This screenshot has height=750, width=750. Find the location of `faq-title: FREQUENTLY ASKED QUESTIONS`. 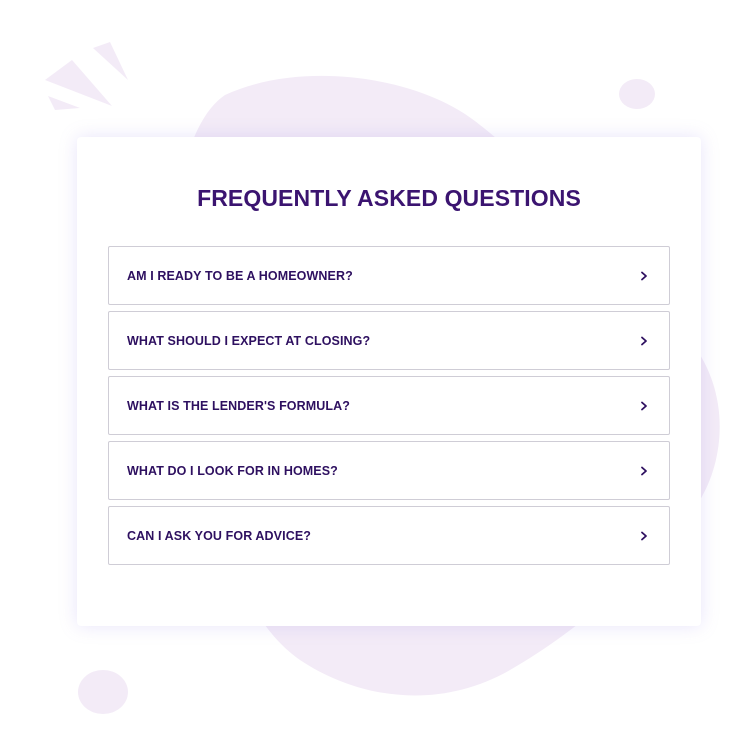

faq-title: FREQUENTLY ASKED QUESTIONS is located at coordinates (389, 198).